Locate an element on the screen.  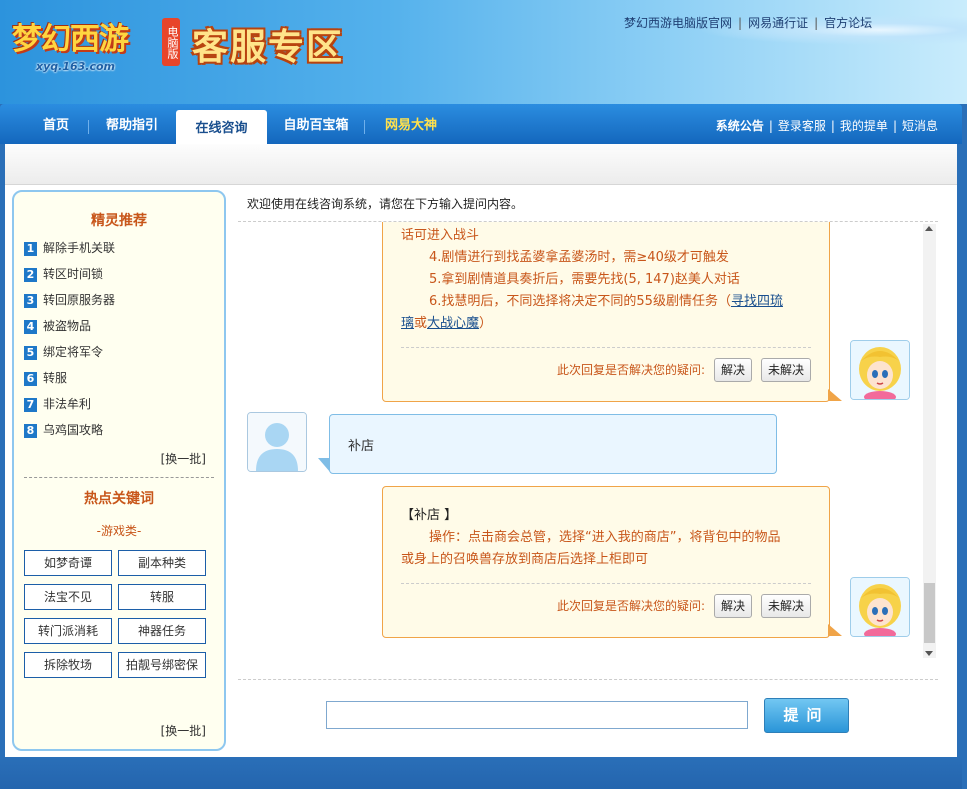
keyword-button: 副本种类 is located at coordinates (162, 563).